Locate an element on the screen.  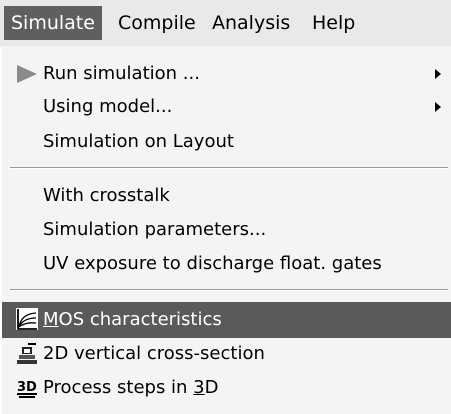
simulation-on-layout-label: Simulation on Layout is located at coordinates (138, 141).